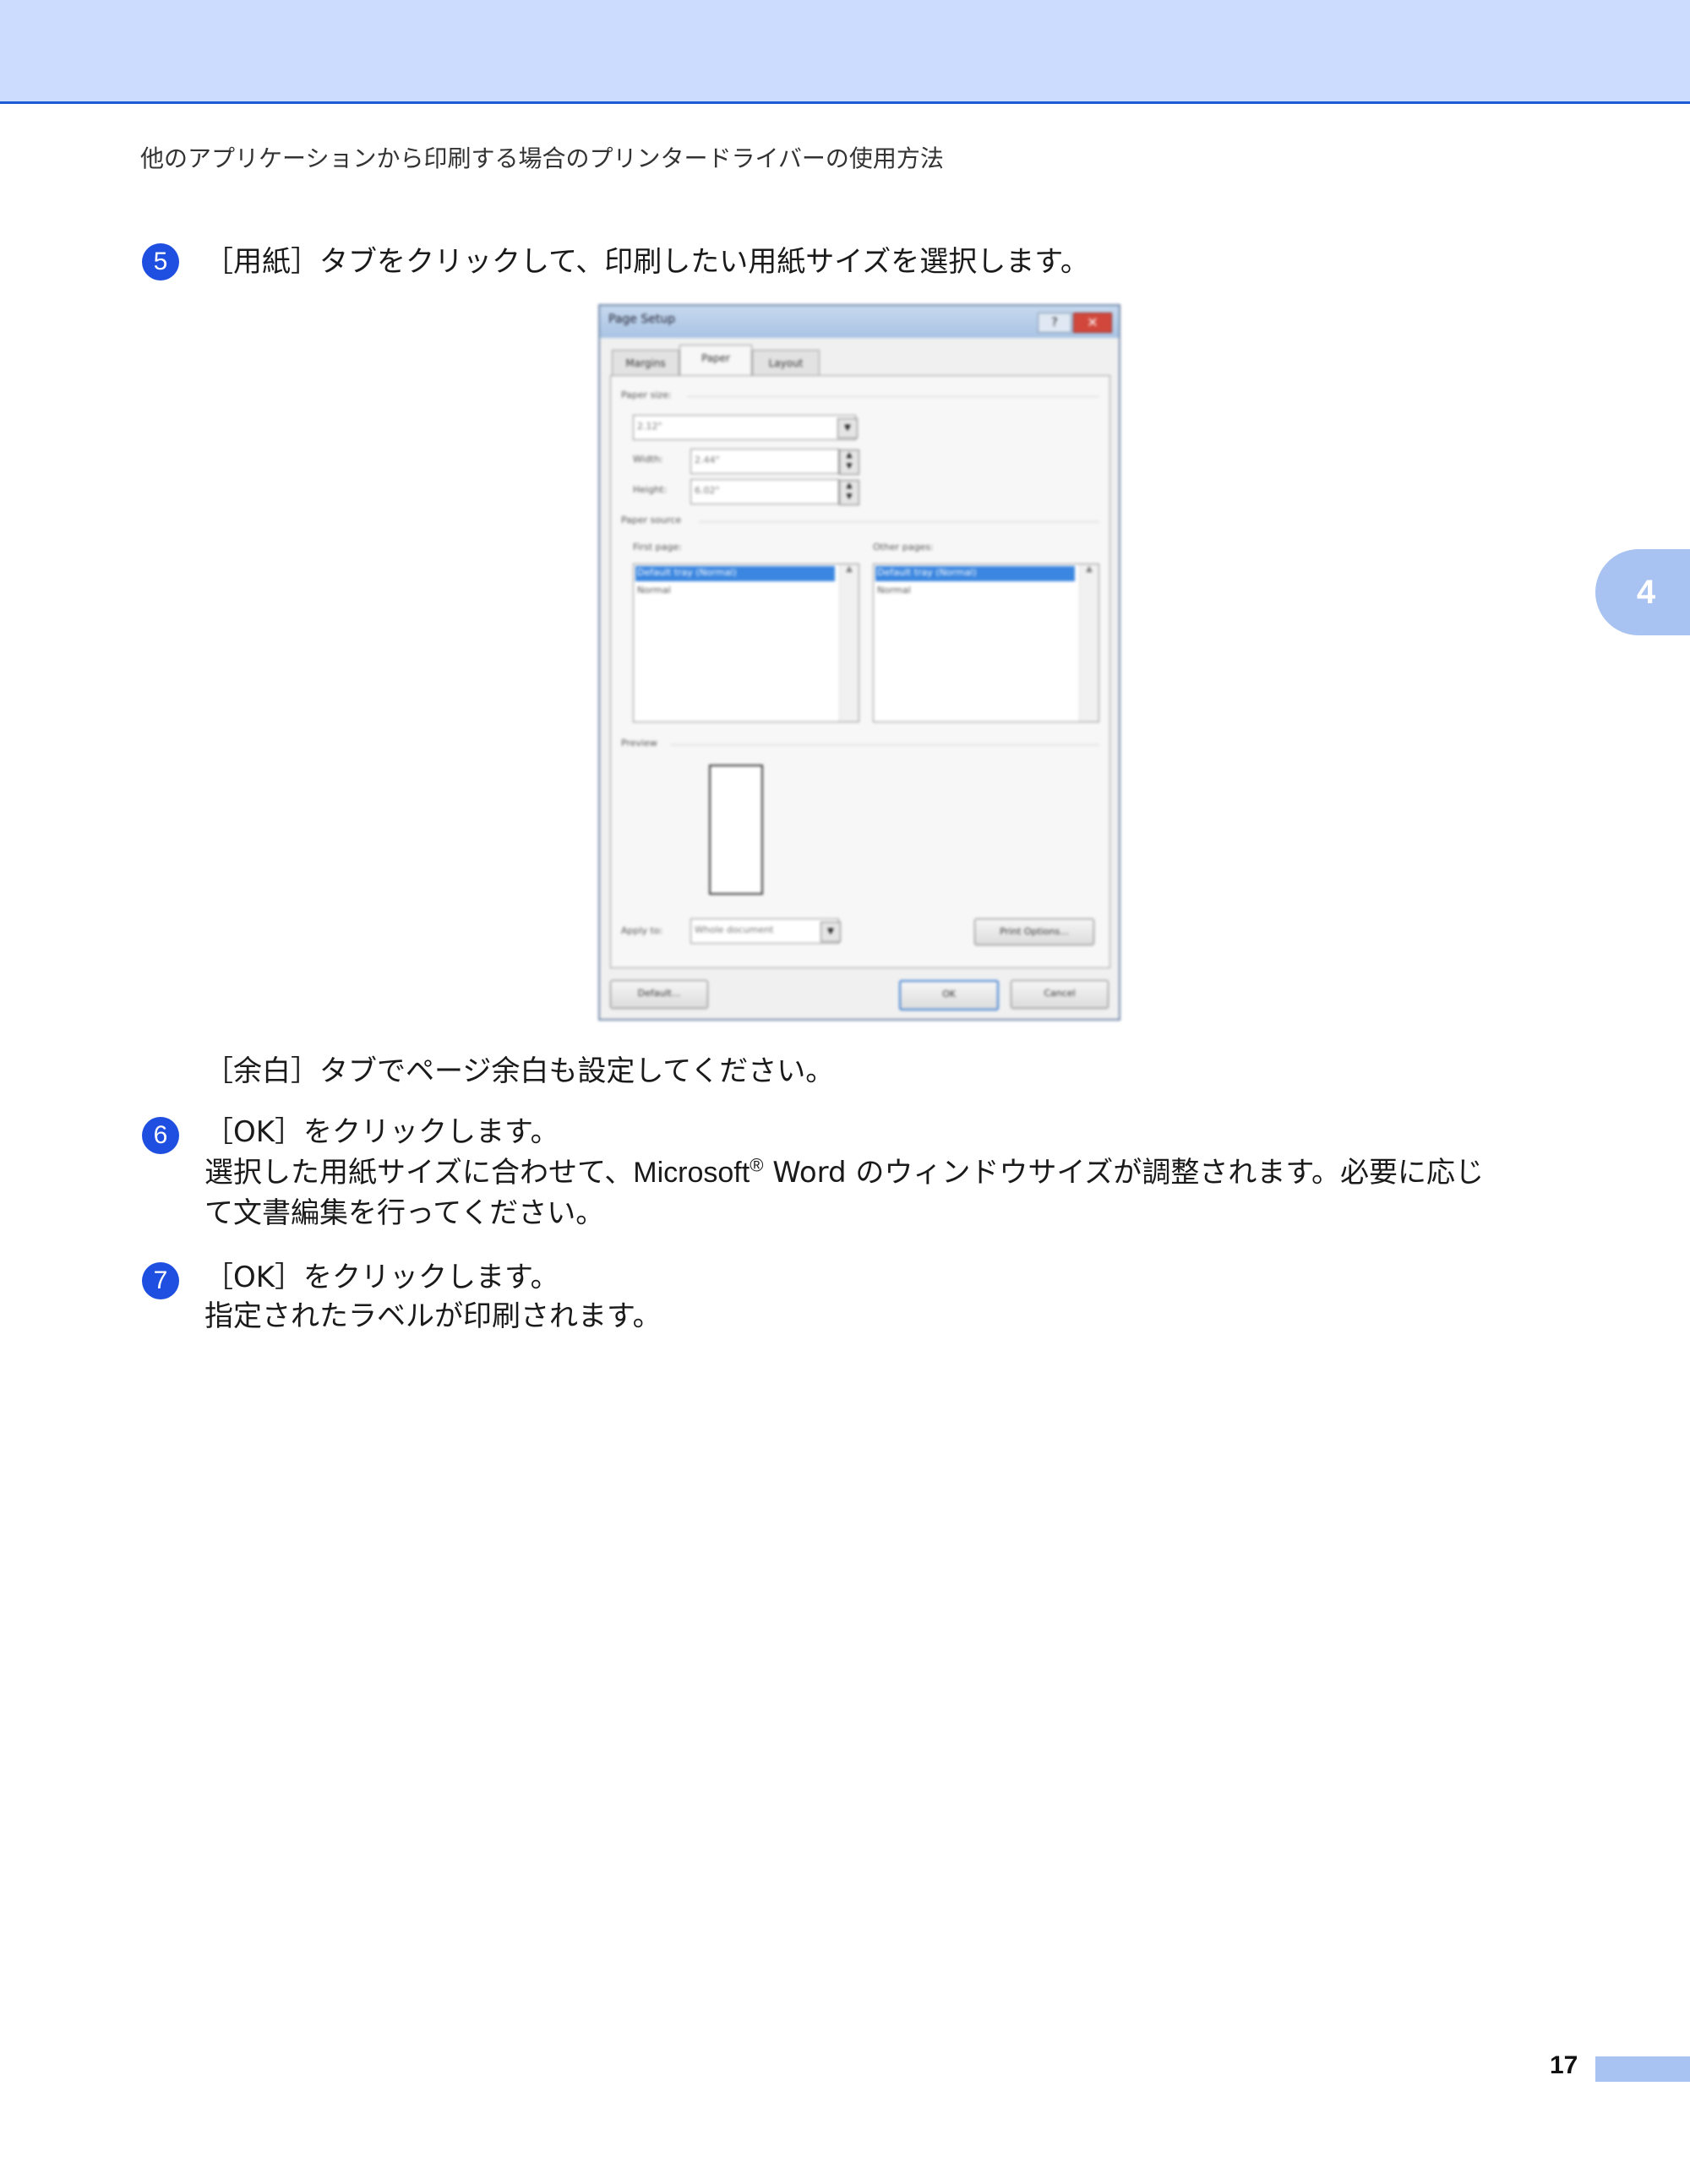 The height and width of the screenshot is (2184, 1690). What do you see at coordinates (786, 363) in the screenshot?
I see `tab-layout: Layout` at bounding box center [786, 363].